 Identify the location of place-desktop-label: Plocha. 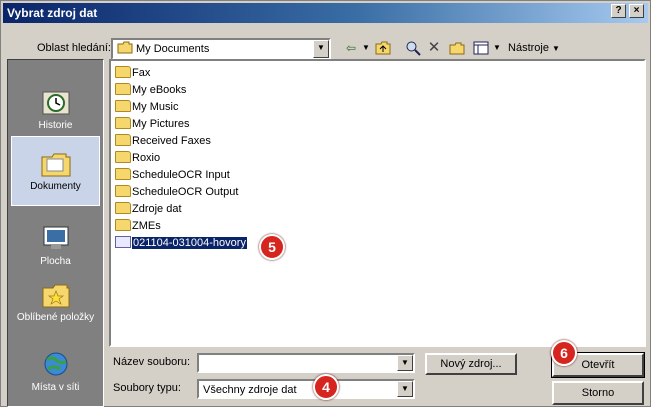
(55, 261).